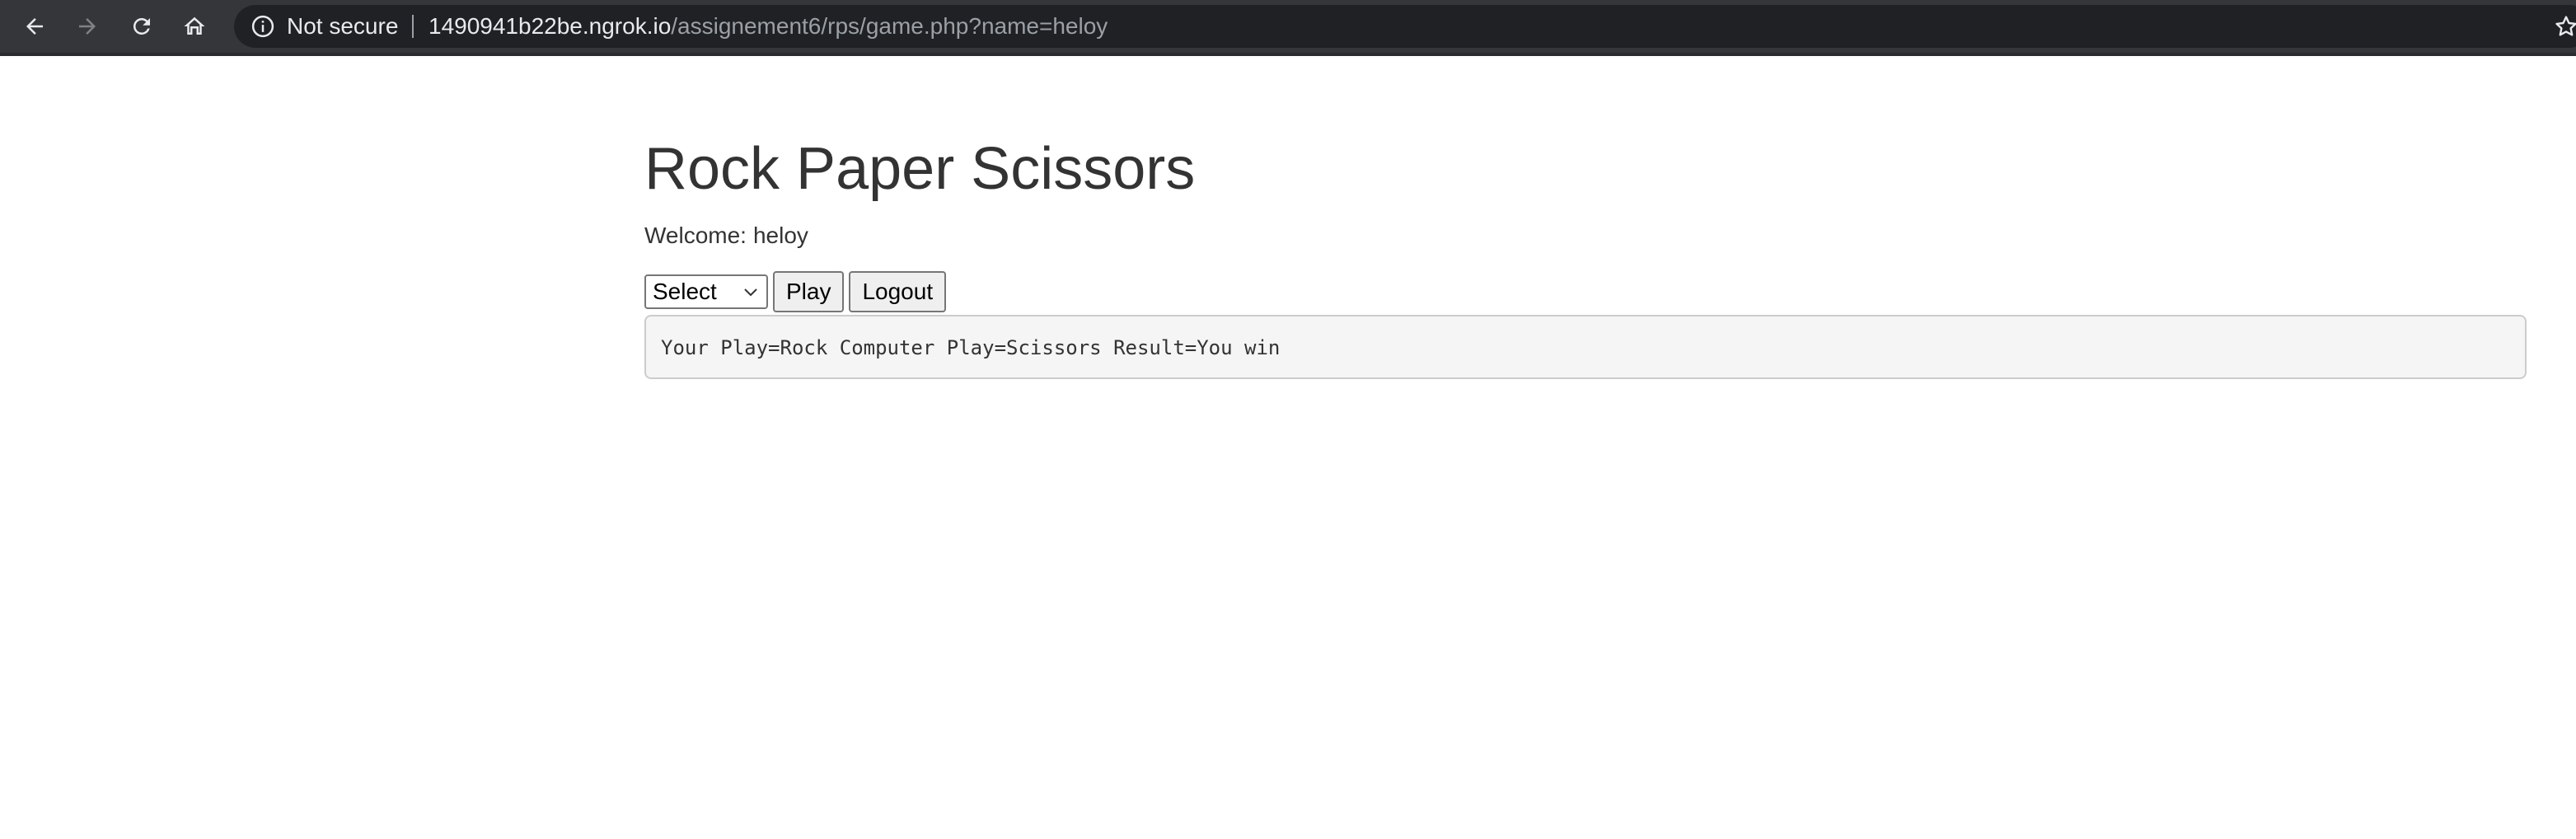  I want to click on info-icon, so click(263, 26).